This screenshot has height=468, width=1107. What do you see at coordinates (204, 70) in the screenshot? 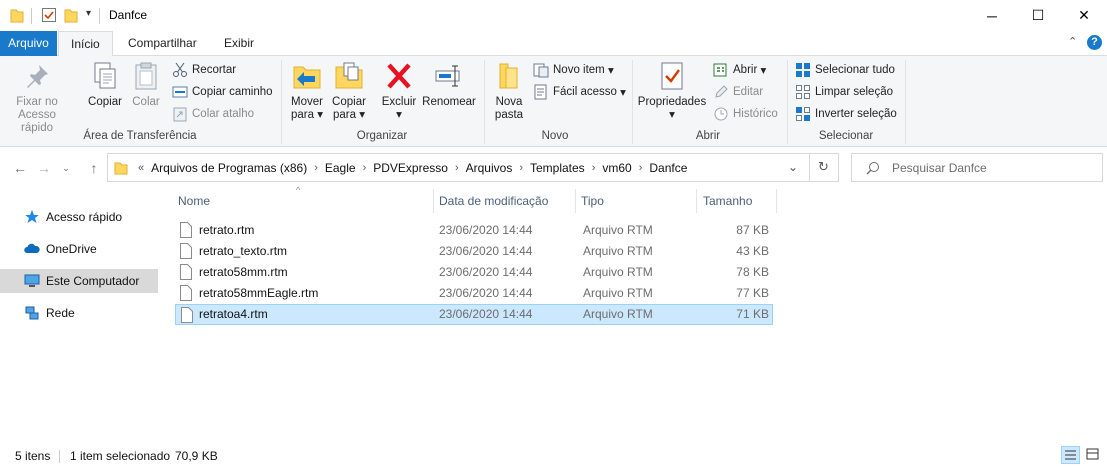
I see `cut-button: Recortar` at bounding box center [204, 70].